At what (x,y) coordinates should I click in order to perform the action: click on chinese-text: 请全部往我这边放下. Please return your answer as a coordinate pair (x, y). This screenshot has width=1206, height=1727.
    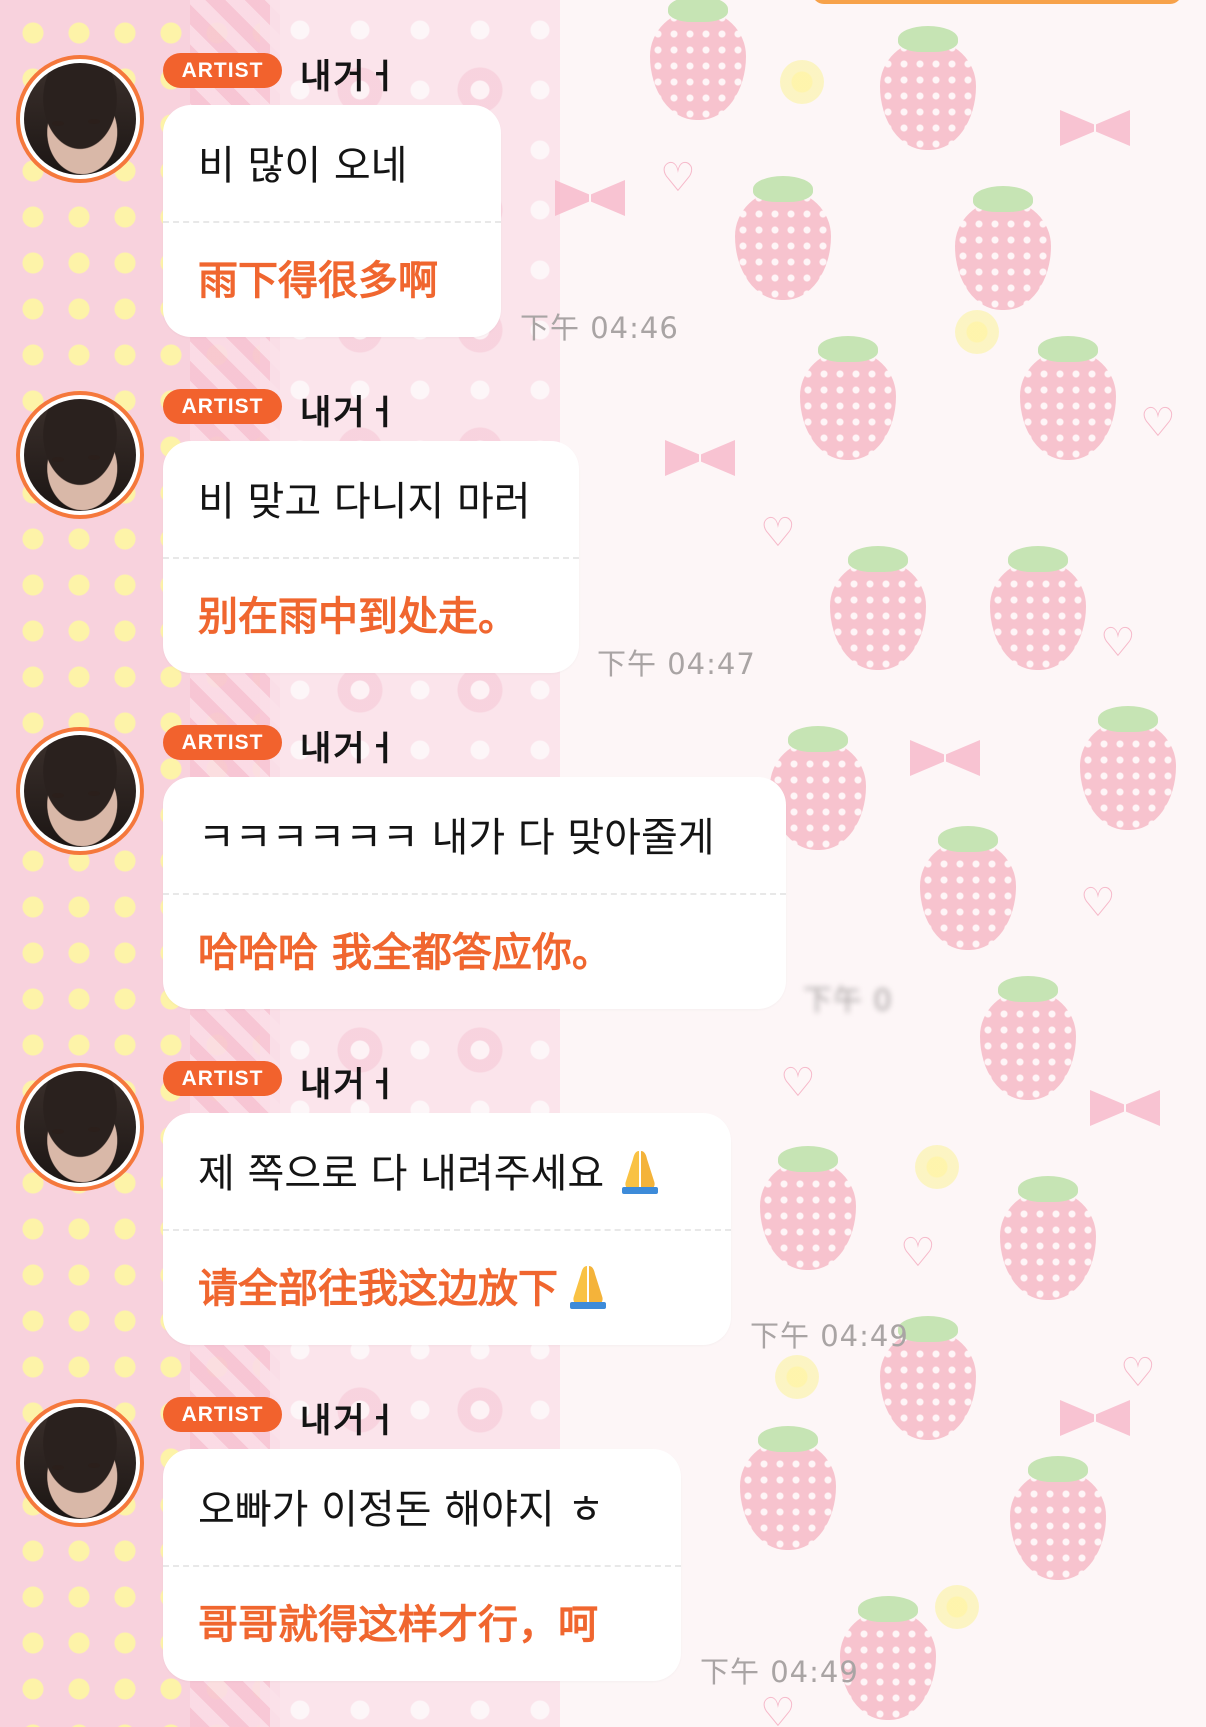
    Looking at the image, I should click on (378, 1289).